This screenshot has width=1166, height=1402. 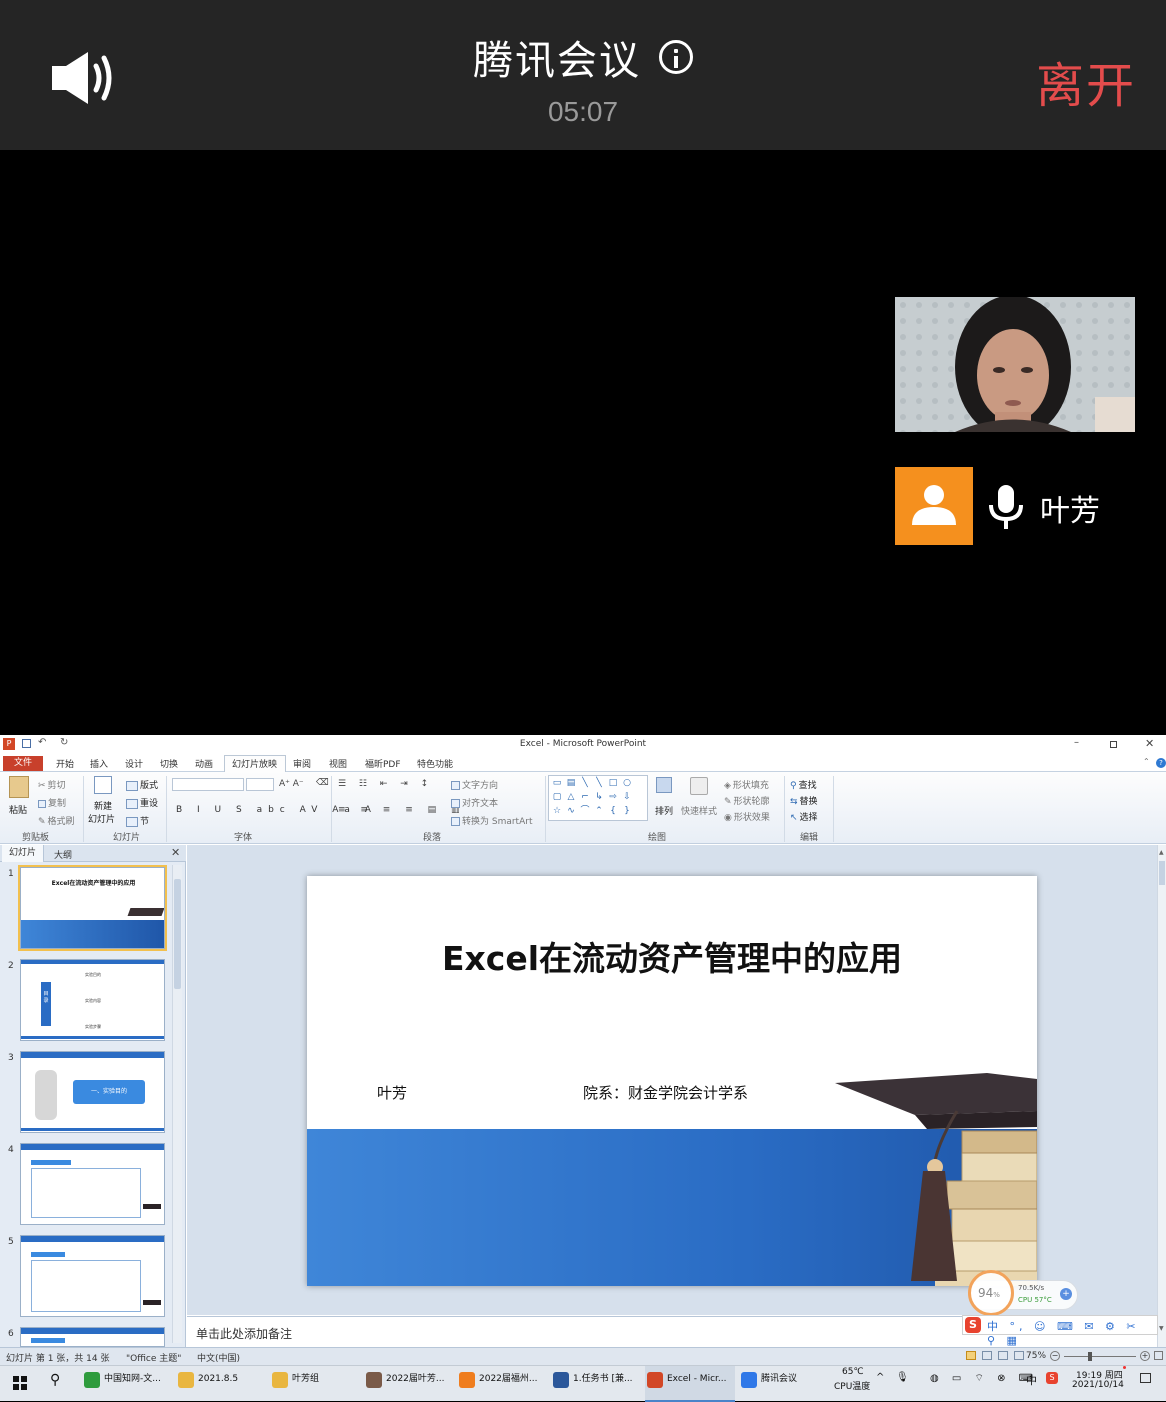 What do you see at coordinates (571, 811) in the screenshot?
I see `curve-shape-icon: ∿` at bounding box center [571, 811].